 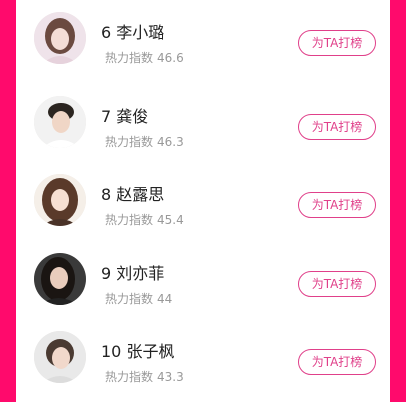 What do you see at coordinates (170, 142) in the screenshot?
I see `heat-value: 46.3` at bounding box center [170, 142].